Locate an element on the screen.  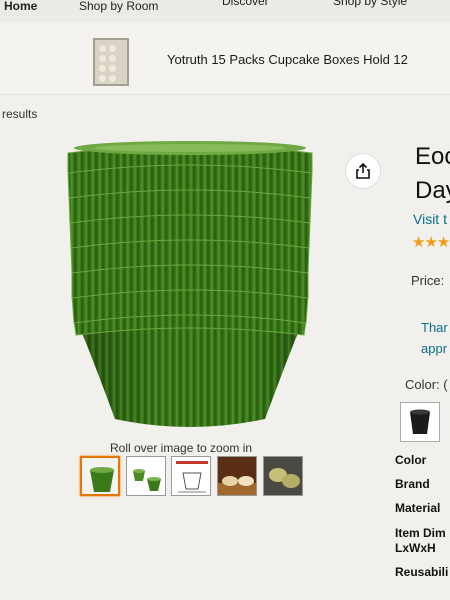
thumbnail-baked-cupcakes is located at coordinates (237, 476).